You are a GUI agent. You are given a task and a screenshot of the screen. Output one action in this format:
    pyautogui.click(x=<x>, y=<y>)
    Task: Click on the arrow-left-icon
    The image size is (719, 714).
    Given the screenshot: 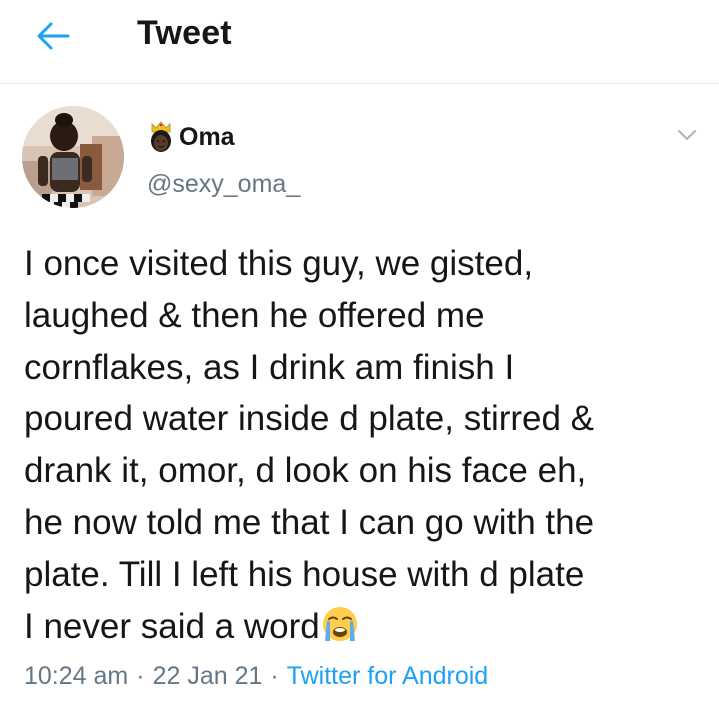 What is the action you would take?
    pyautogui.click(x=53, y=36)
    